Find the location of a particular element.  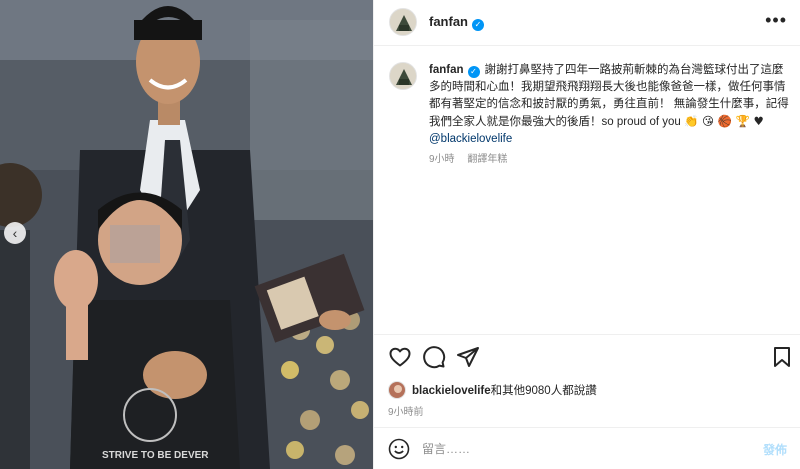

caption-avatar is located at coordinates (403, 76).